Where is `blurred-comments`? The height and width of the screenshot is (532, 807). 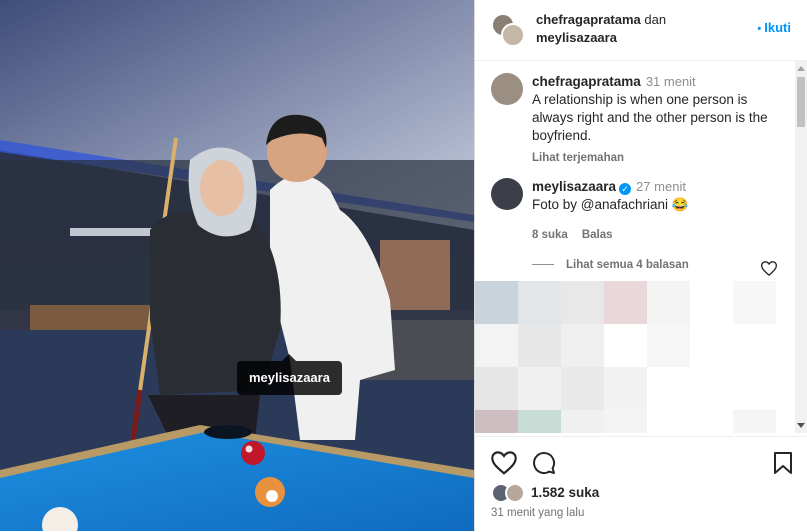 blurred-comments is located at coordinates (625, 357).